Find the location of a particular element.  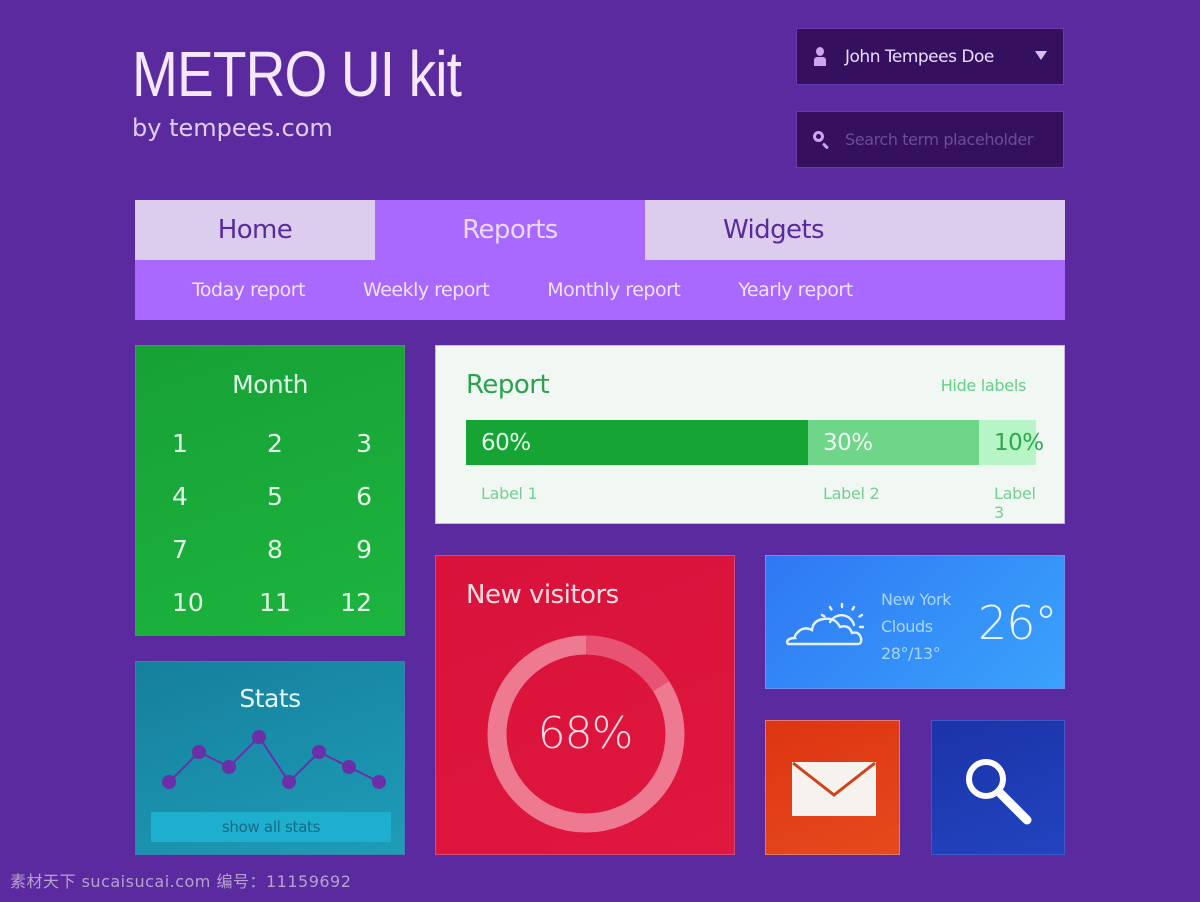

watermark-text: 素材天下 sucaisucai.com 编号：11159692 is located at coordinates (181, 881).